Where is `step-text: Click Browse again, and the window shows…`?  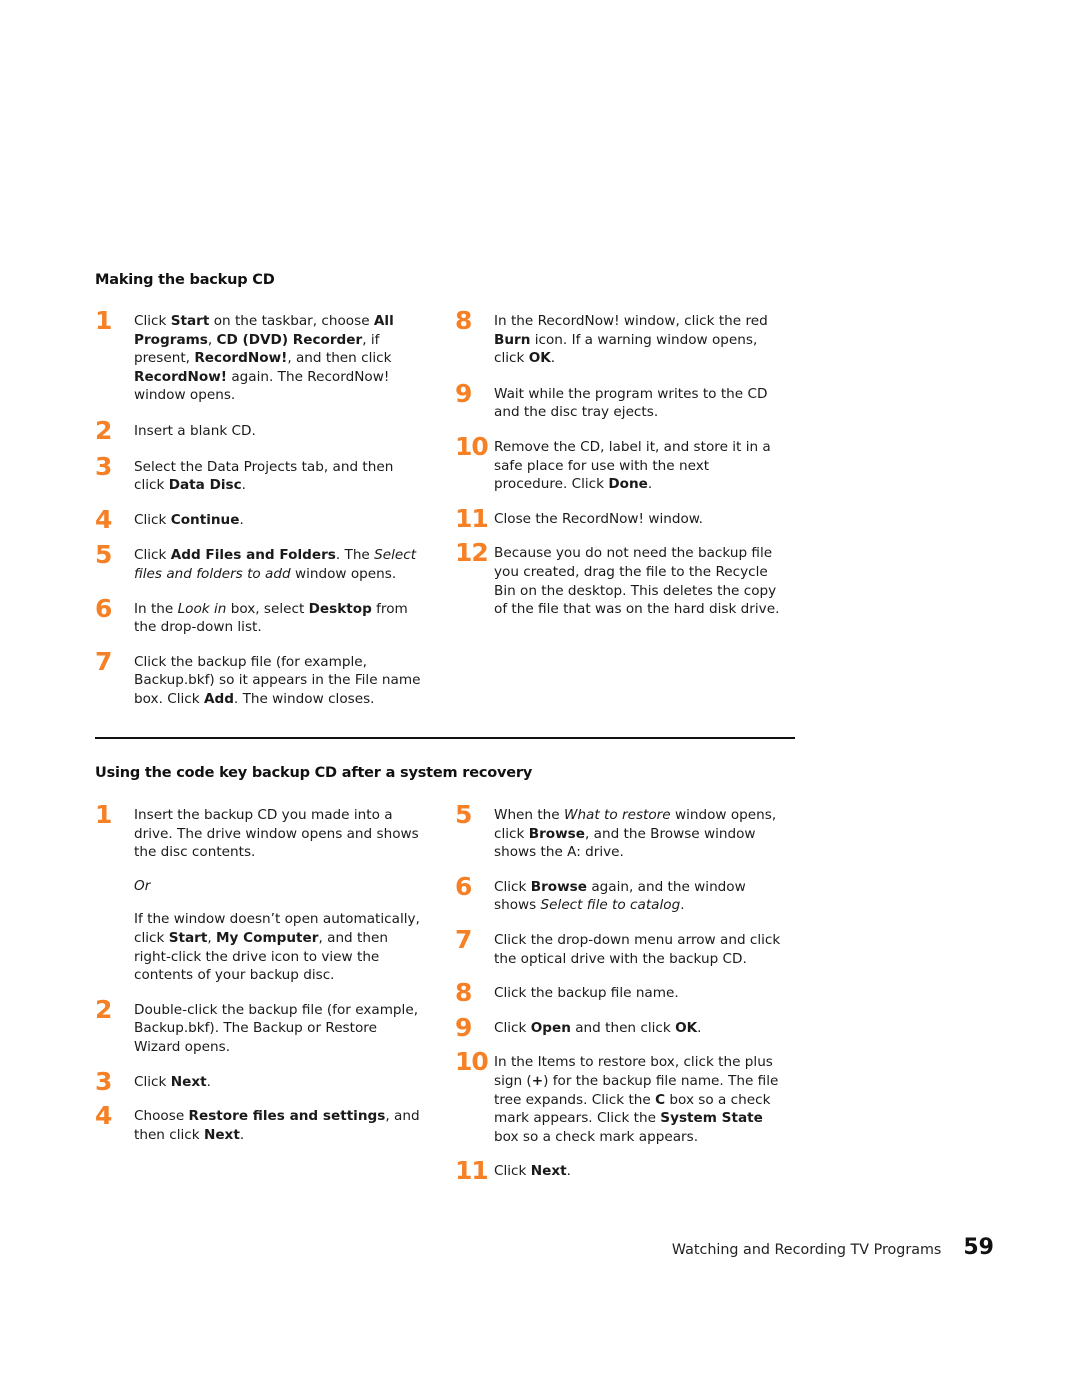 step-text: Click Browse again, and the window shows… is located at coordinates (639, 896).